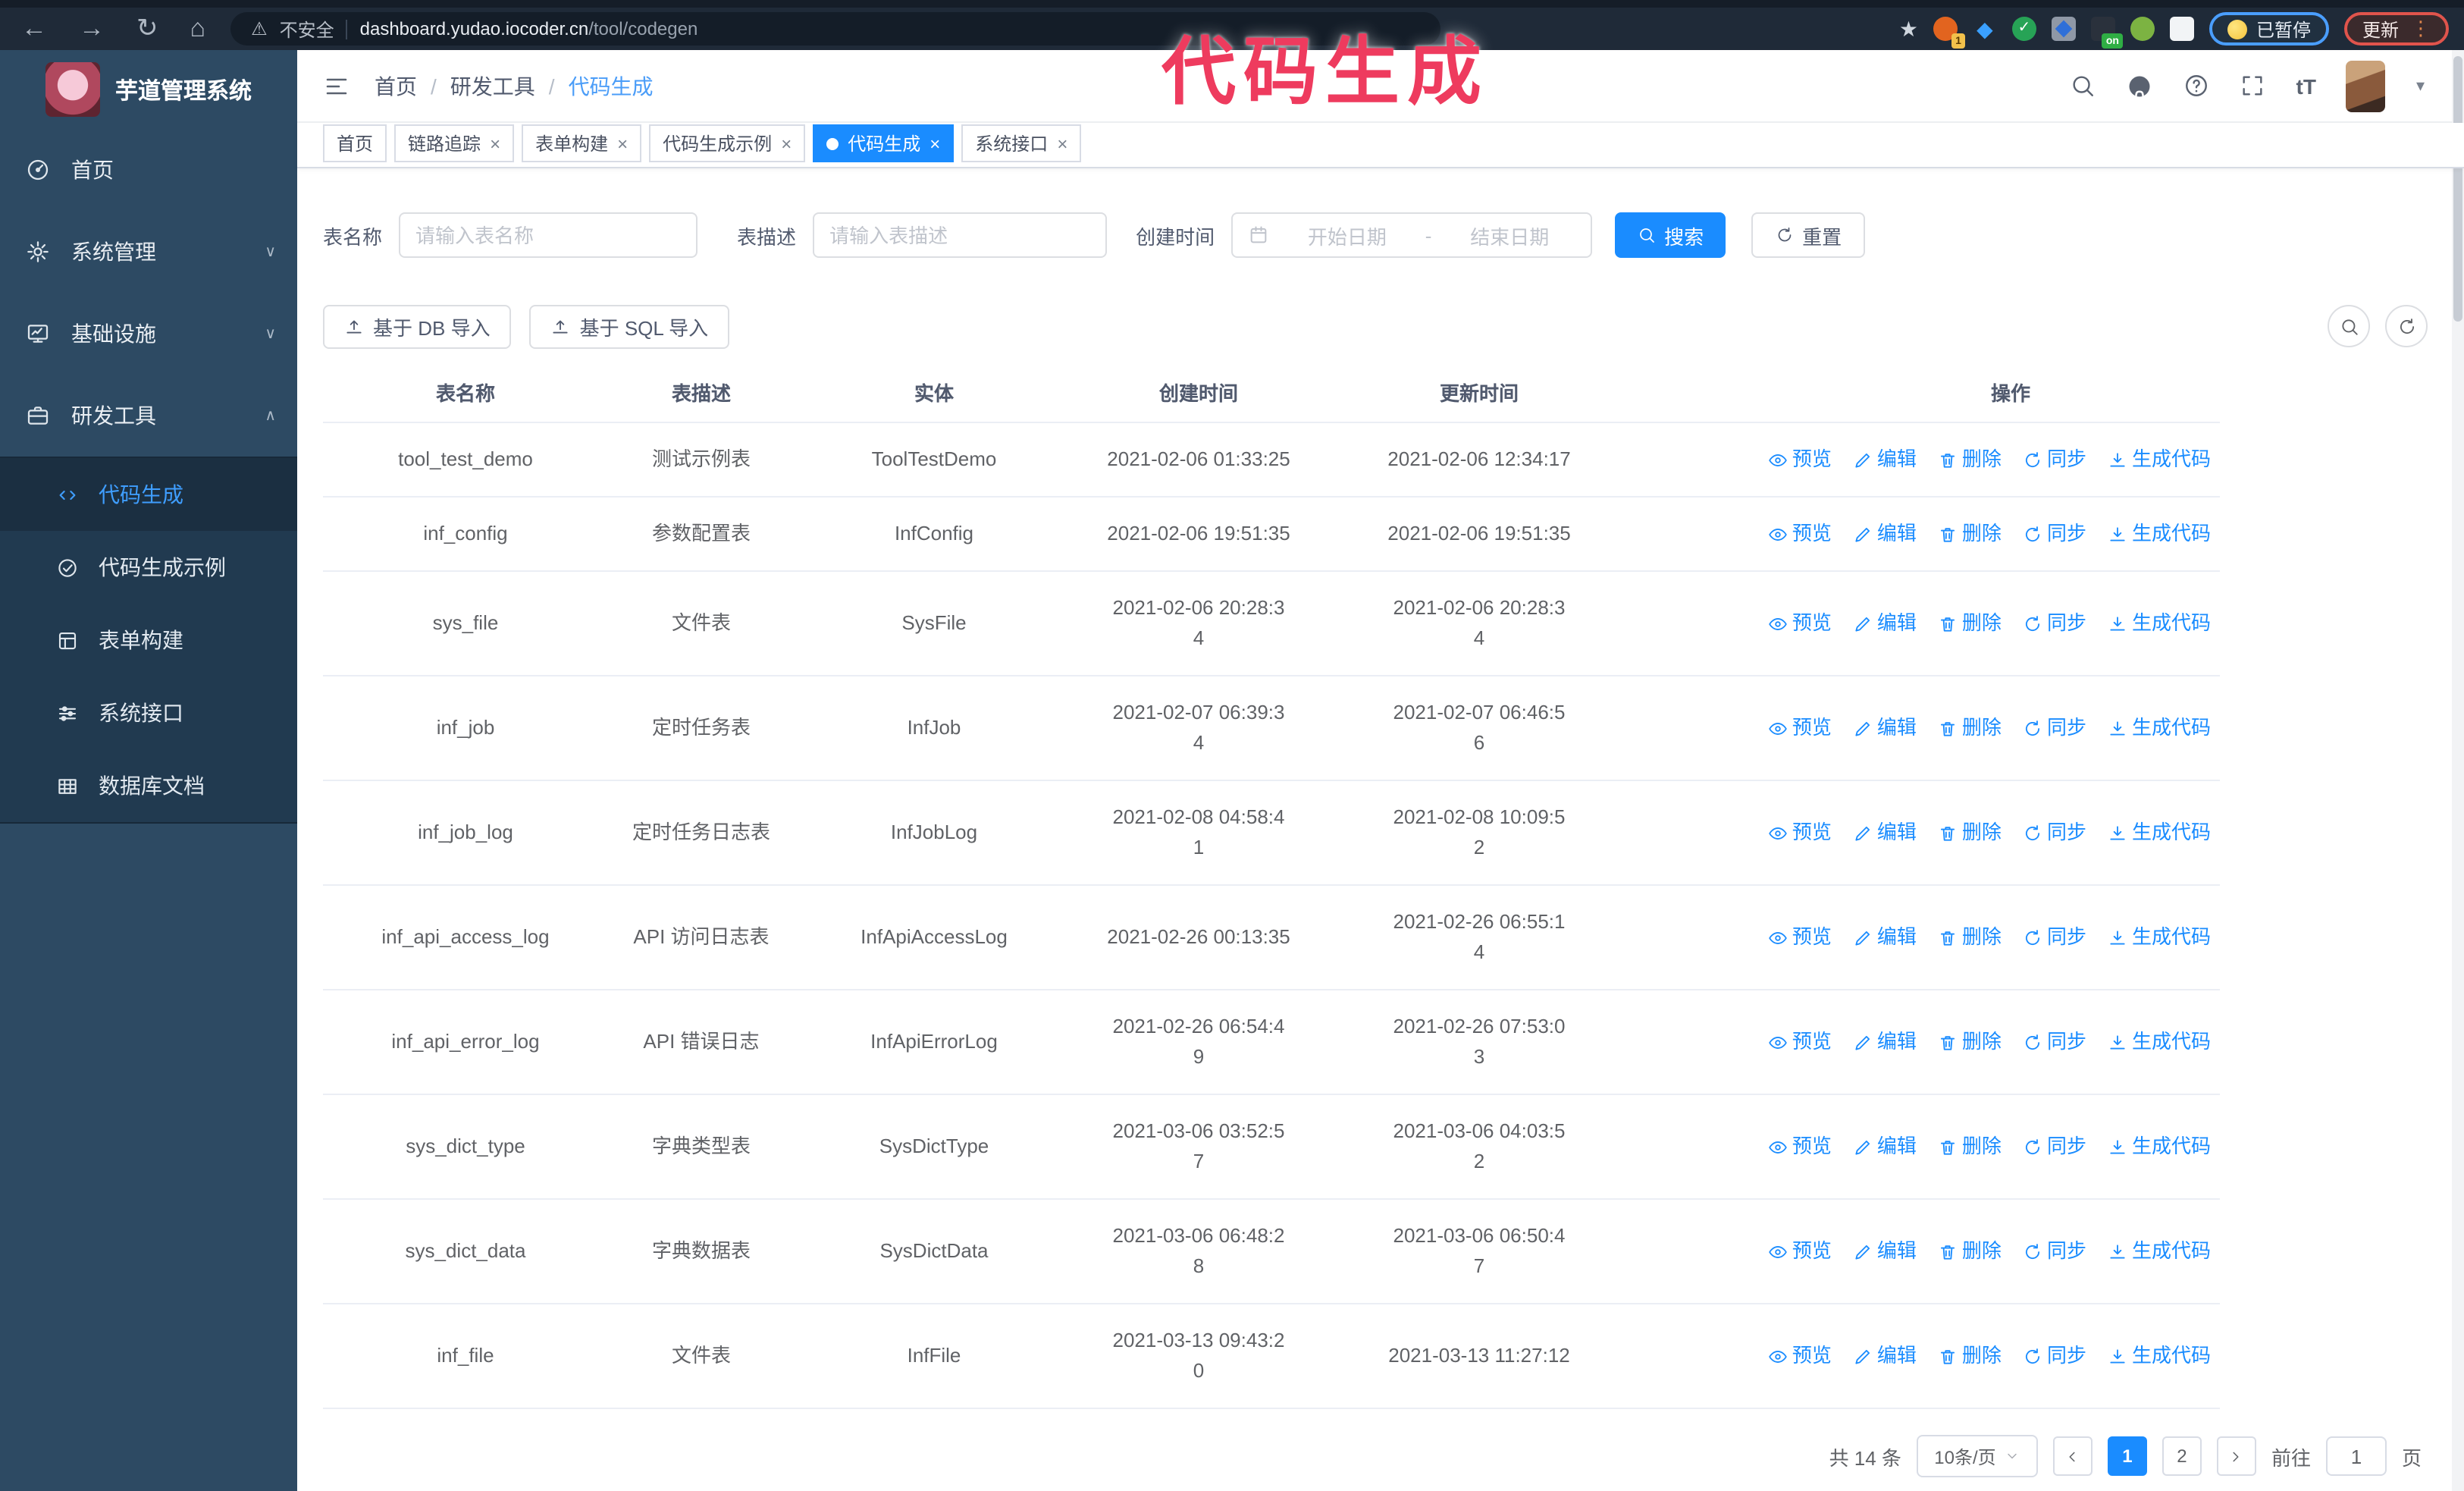 The image size is (2464, 1491). What do you see at coordinates (728, 143) in the screenshot?
I see `tab-codegen-example: 代码生成示例 ×` at bounding box center [728, 143].